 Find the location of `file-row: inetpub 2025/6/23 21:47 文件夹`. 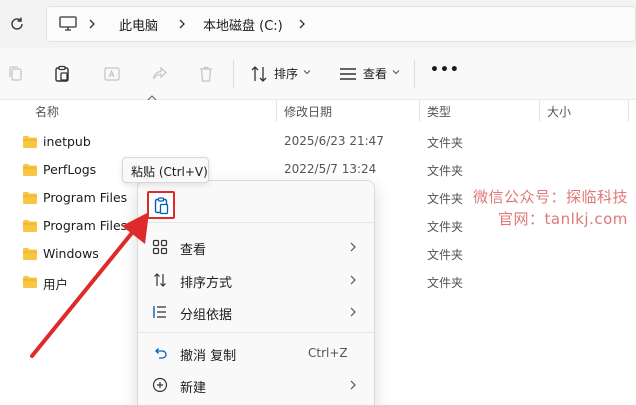

file-row: inetpub 2025/6/23 21:47 文件夹 is located at coordinates (318, 142).